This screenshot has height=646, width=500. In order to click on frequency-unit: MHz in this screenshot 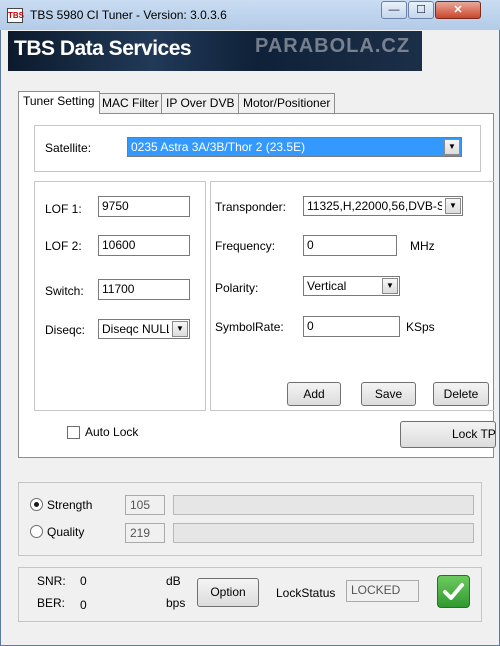, I will do `click(422, 246)`.